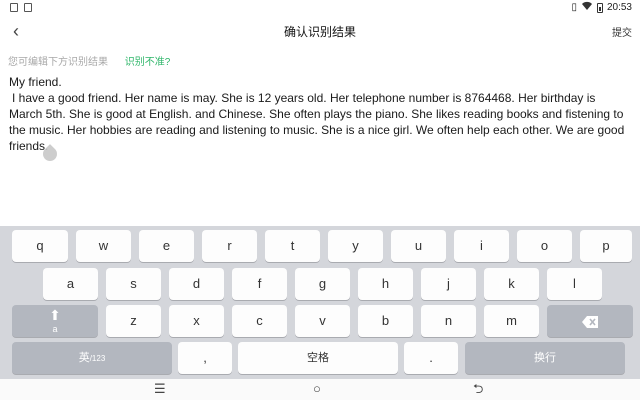 The height and width of the screenshot is (400, 640). Describe the element at coordinates (166, 246) in the screenshot. I see `key-e: e` at that location.